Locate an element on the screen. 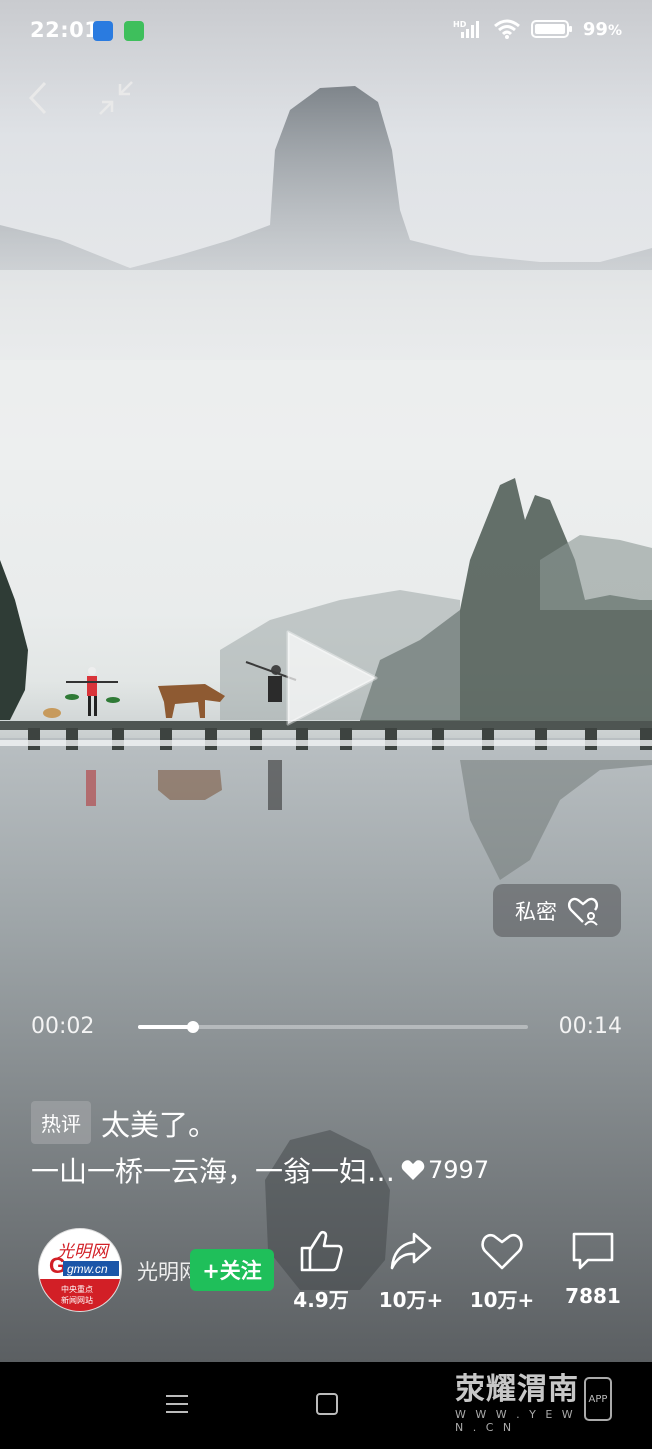  comment-button: 7881 is located at coordinates (593, 1268).